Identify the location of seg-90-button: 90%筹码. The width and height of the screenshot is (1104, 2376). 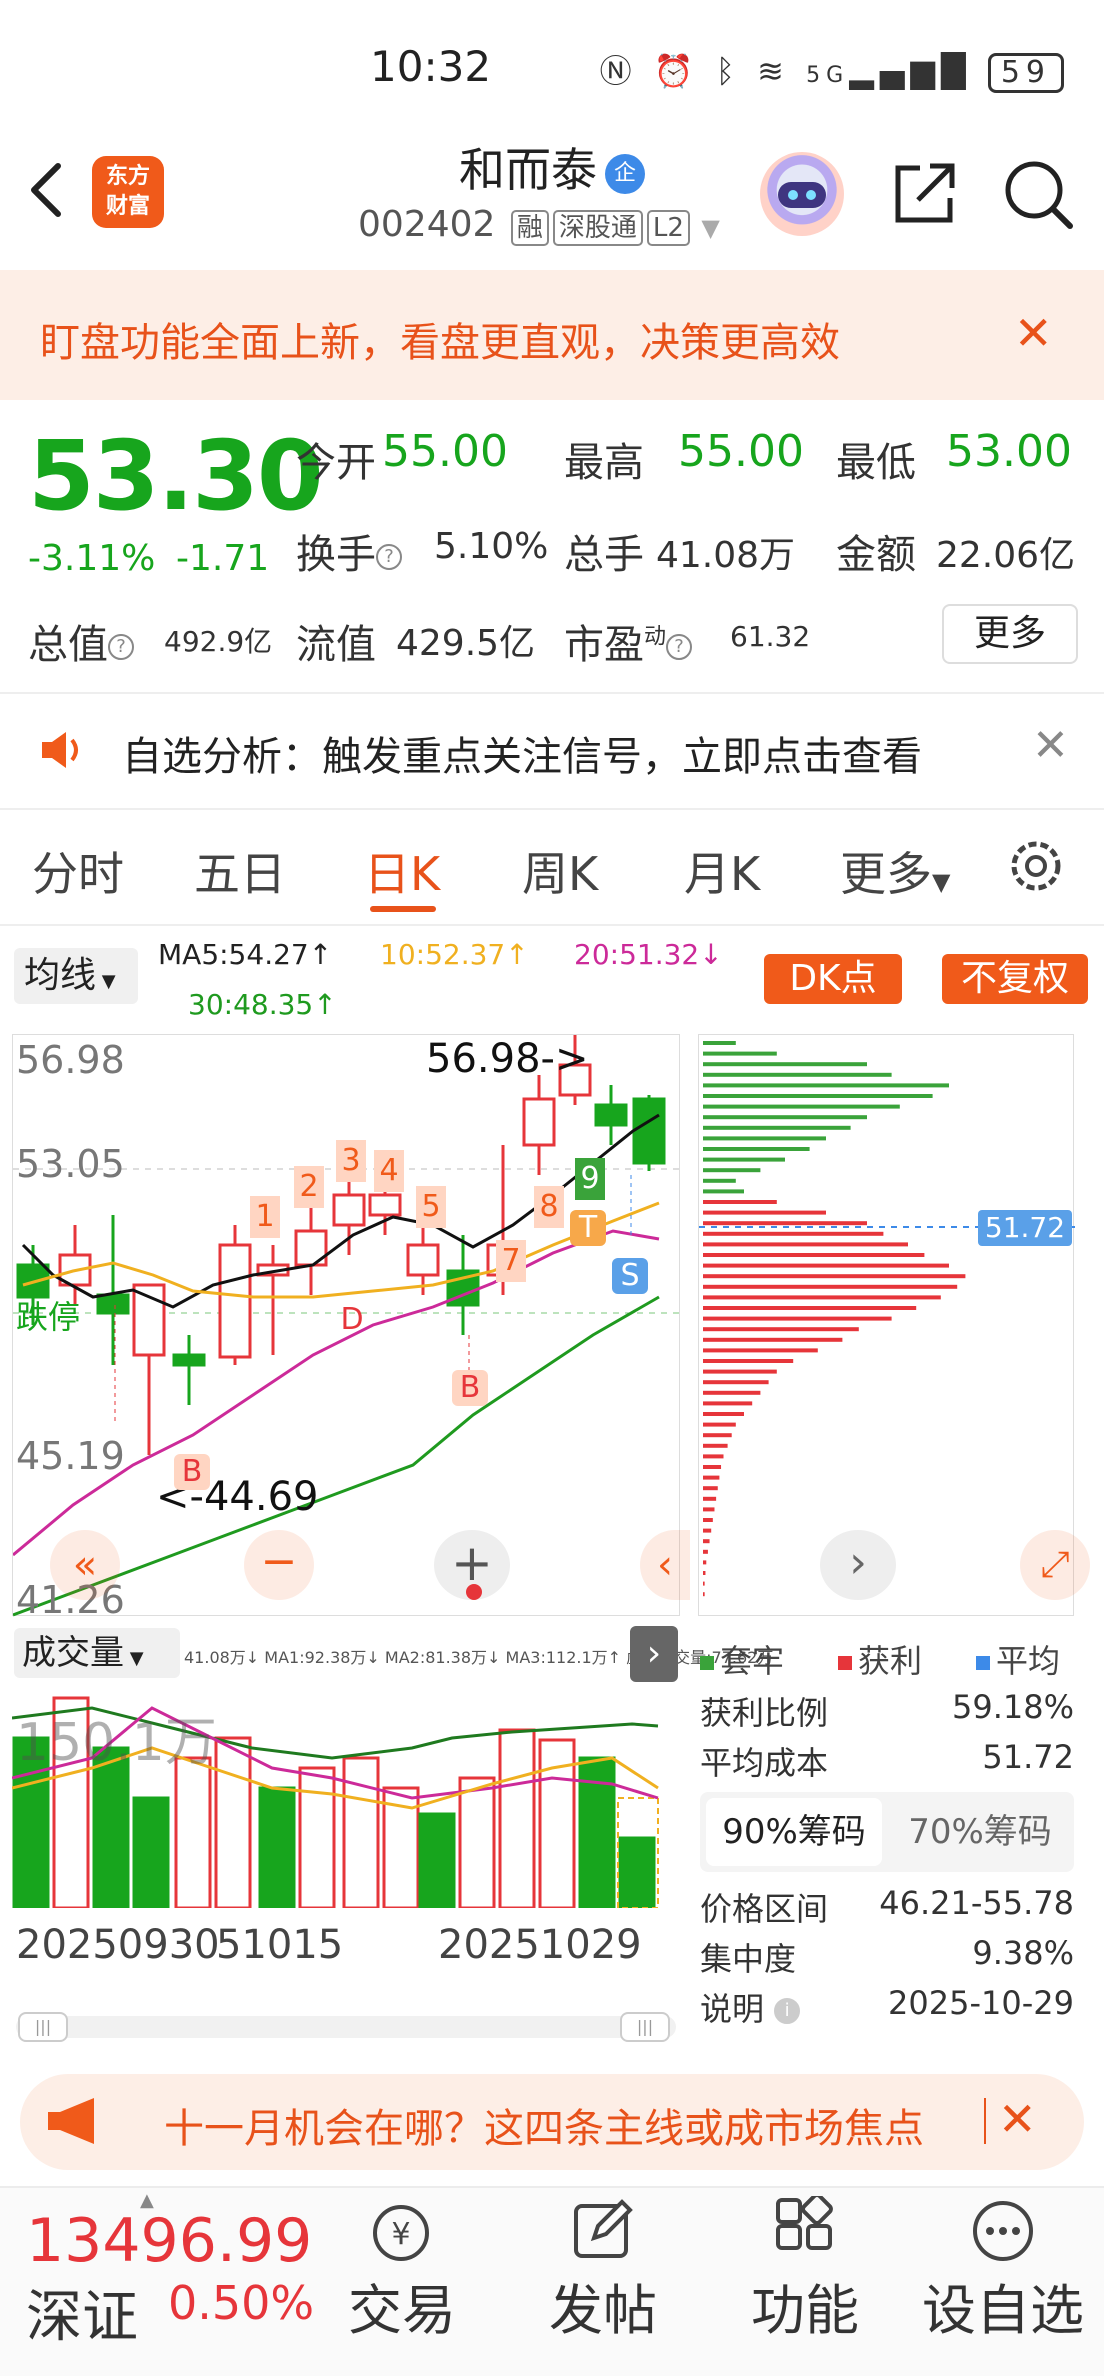
(794, 1832).